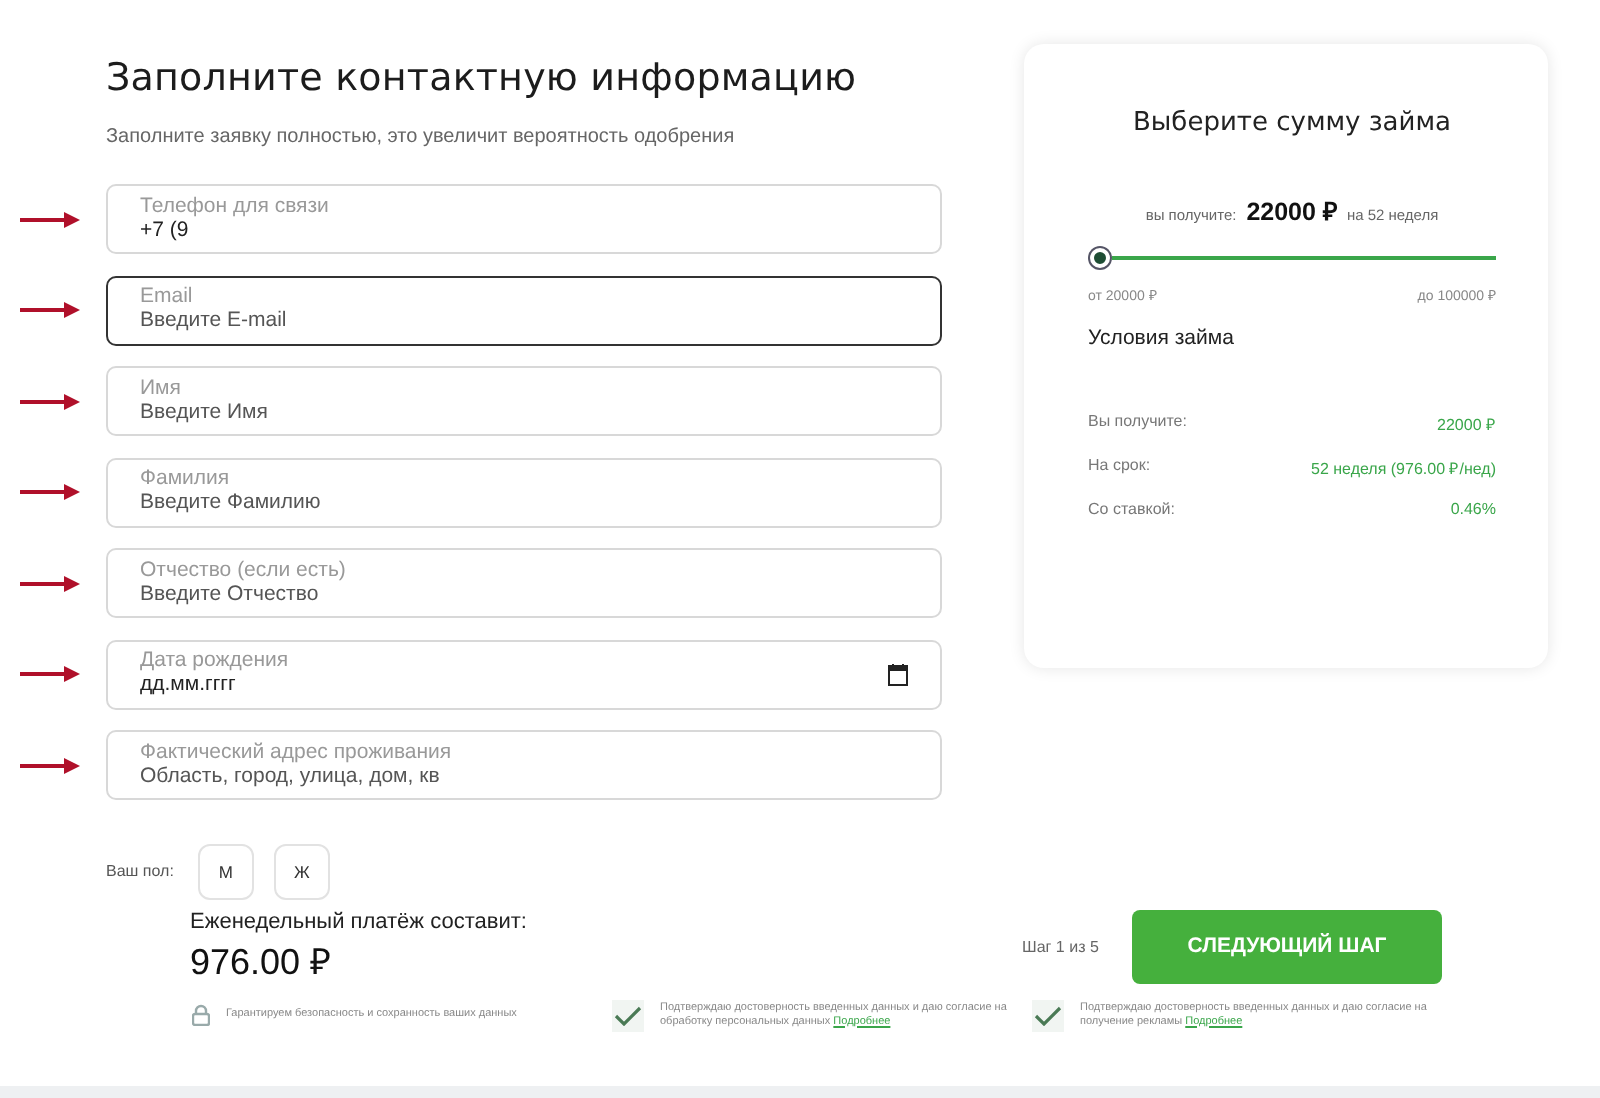 The width and height of the screenshot is (1600, 1098). Describe the element at coordinates (1137, 423) in the screenshot. I see `condition-label: Вы получите:` at that location.